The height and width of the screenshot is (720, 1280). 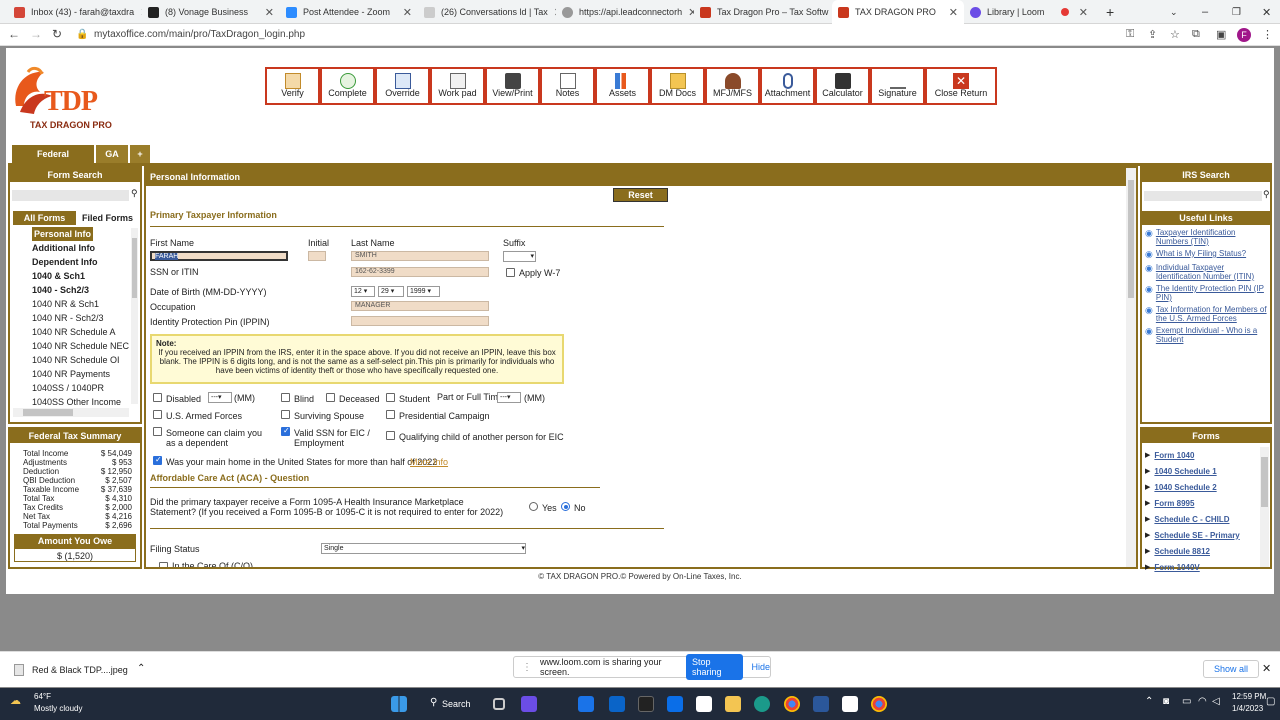 What do you see at coordinates (787, 86) in the screenshot?
I see `attachment-button: Attachment` at bounding box center [787, 86].